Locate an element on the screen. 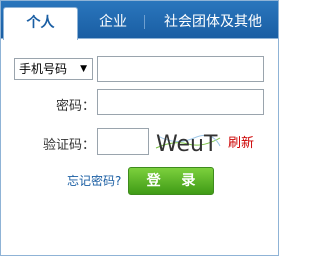 This screenshot has height=256, width=320. password-label: 密码： is located at coordinates (75, 106).